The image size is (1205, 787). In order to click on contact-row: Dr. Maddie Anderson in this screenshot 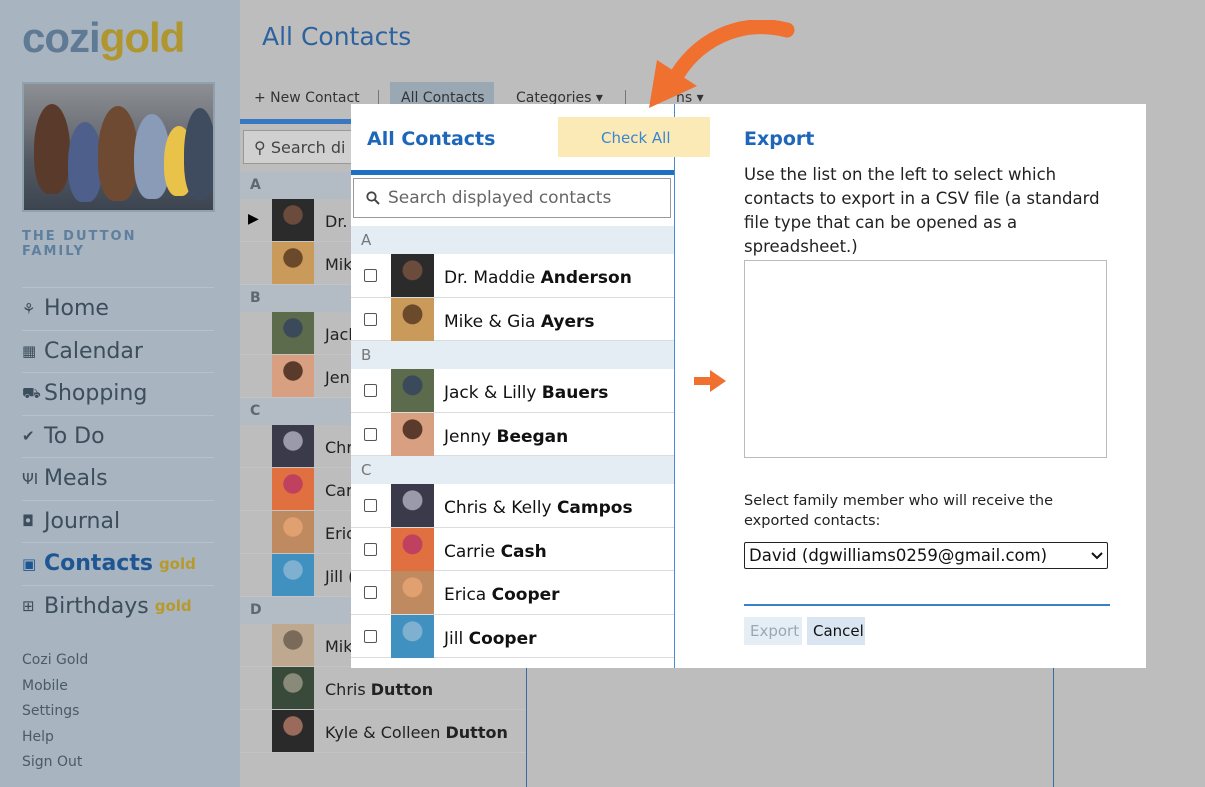, I will do `click(512, 276)`.